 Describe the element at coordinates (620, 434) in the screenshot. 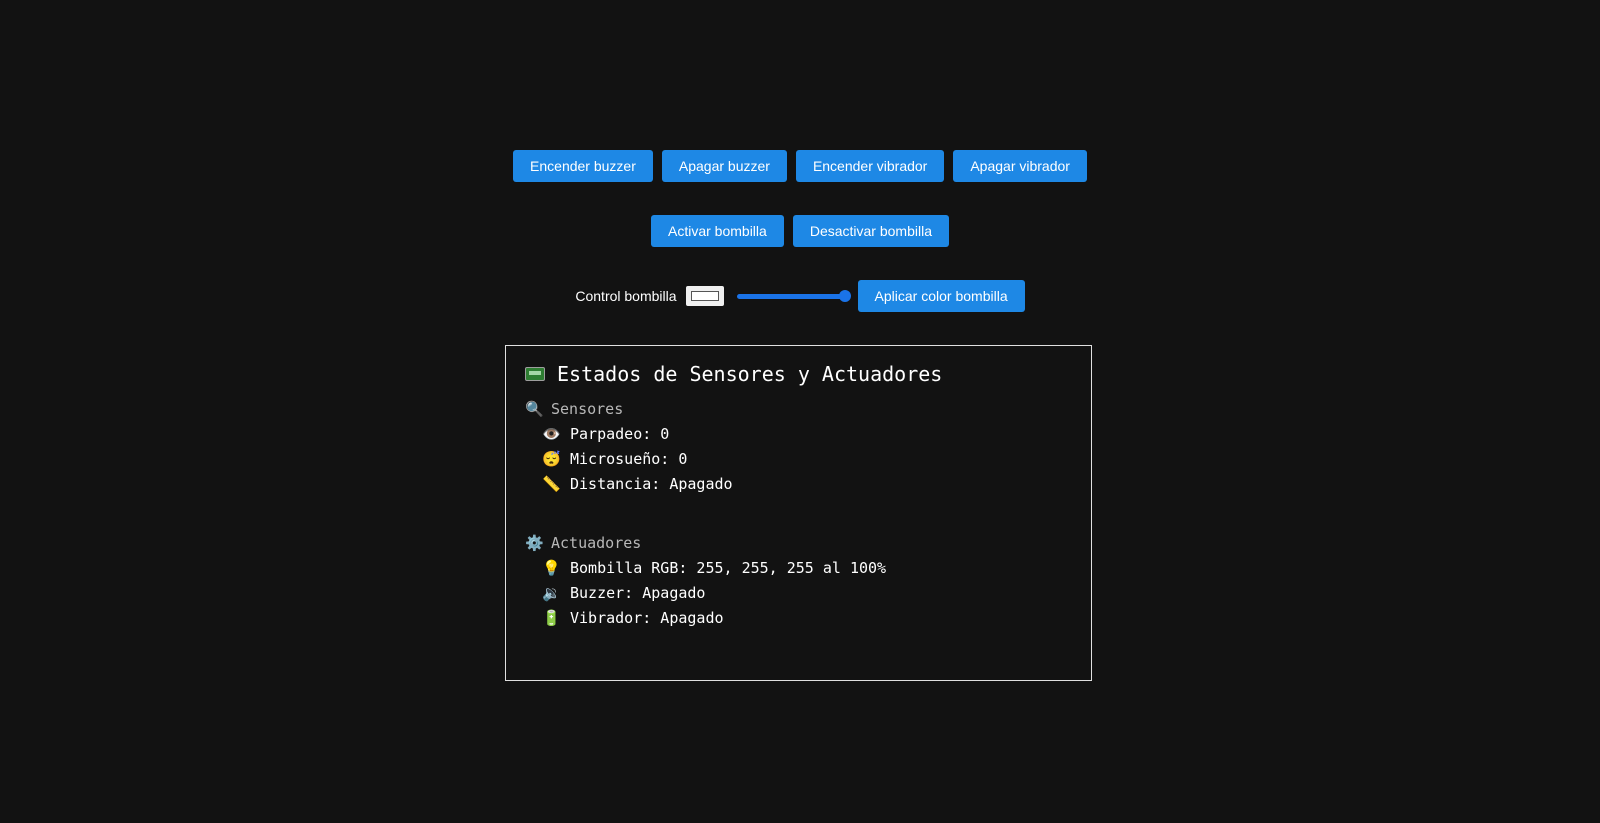

I see `sensores-item-text: Parpadeo: 0` at that location.